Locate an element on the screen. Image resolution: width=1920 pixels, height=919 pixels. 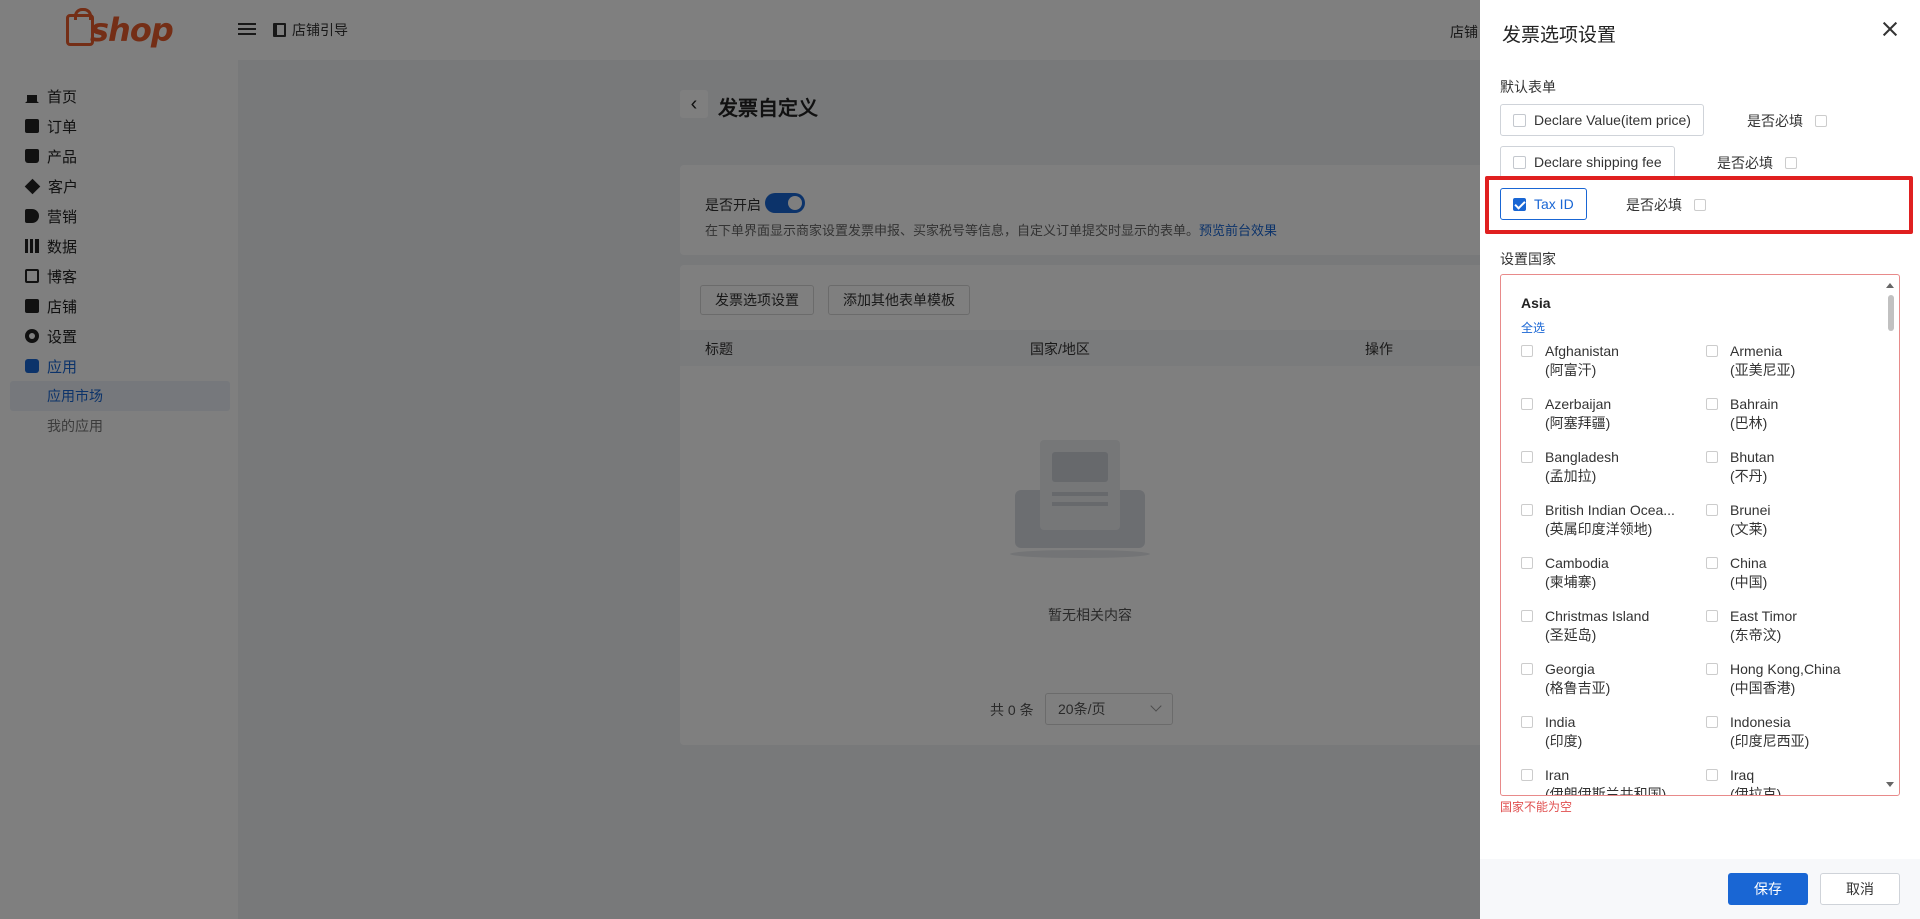
country-names: Cambodia (柬埔寨) is located at coordinates (1577, 573).